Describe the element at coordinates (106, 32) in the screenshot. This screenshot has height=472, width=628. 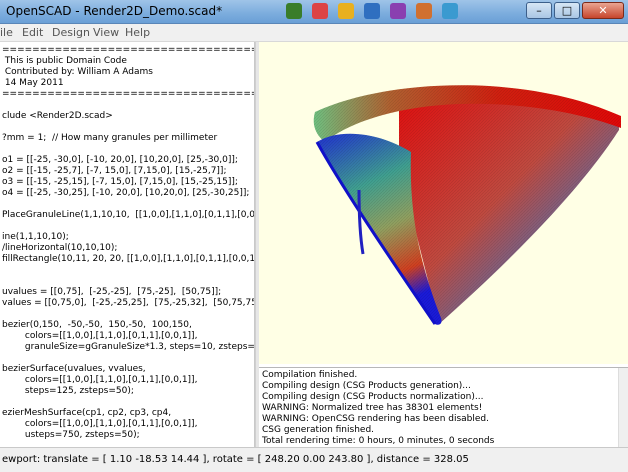
I see `menu-view: View` at that location.